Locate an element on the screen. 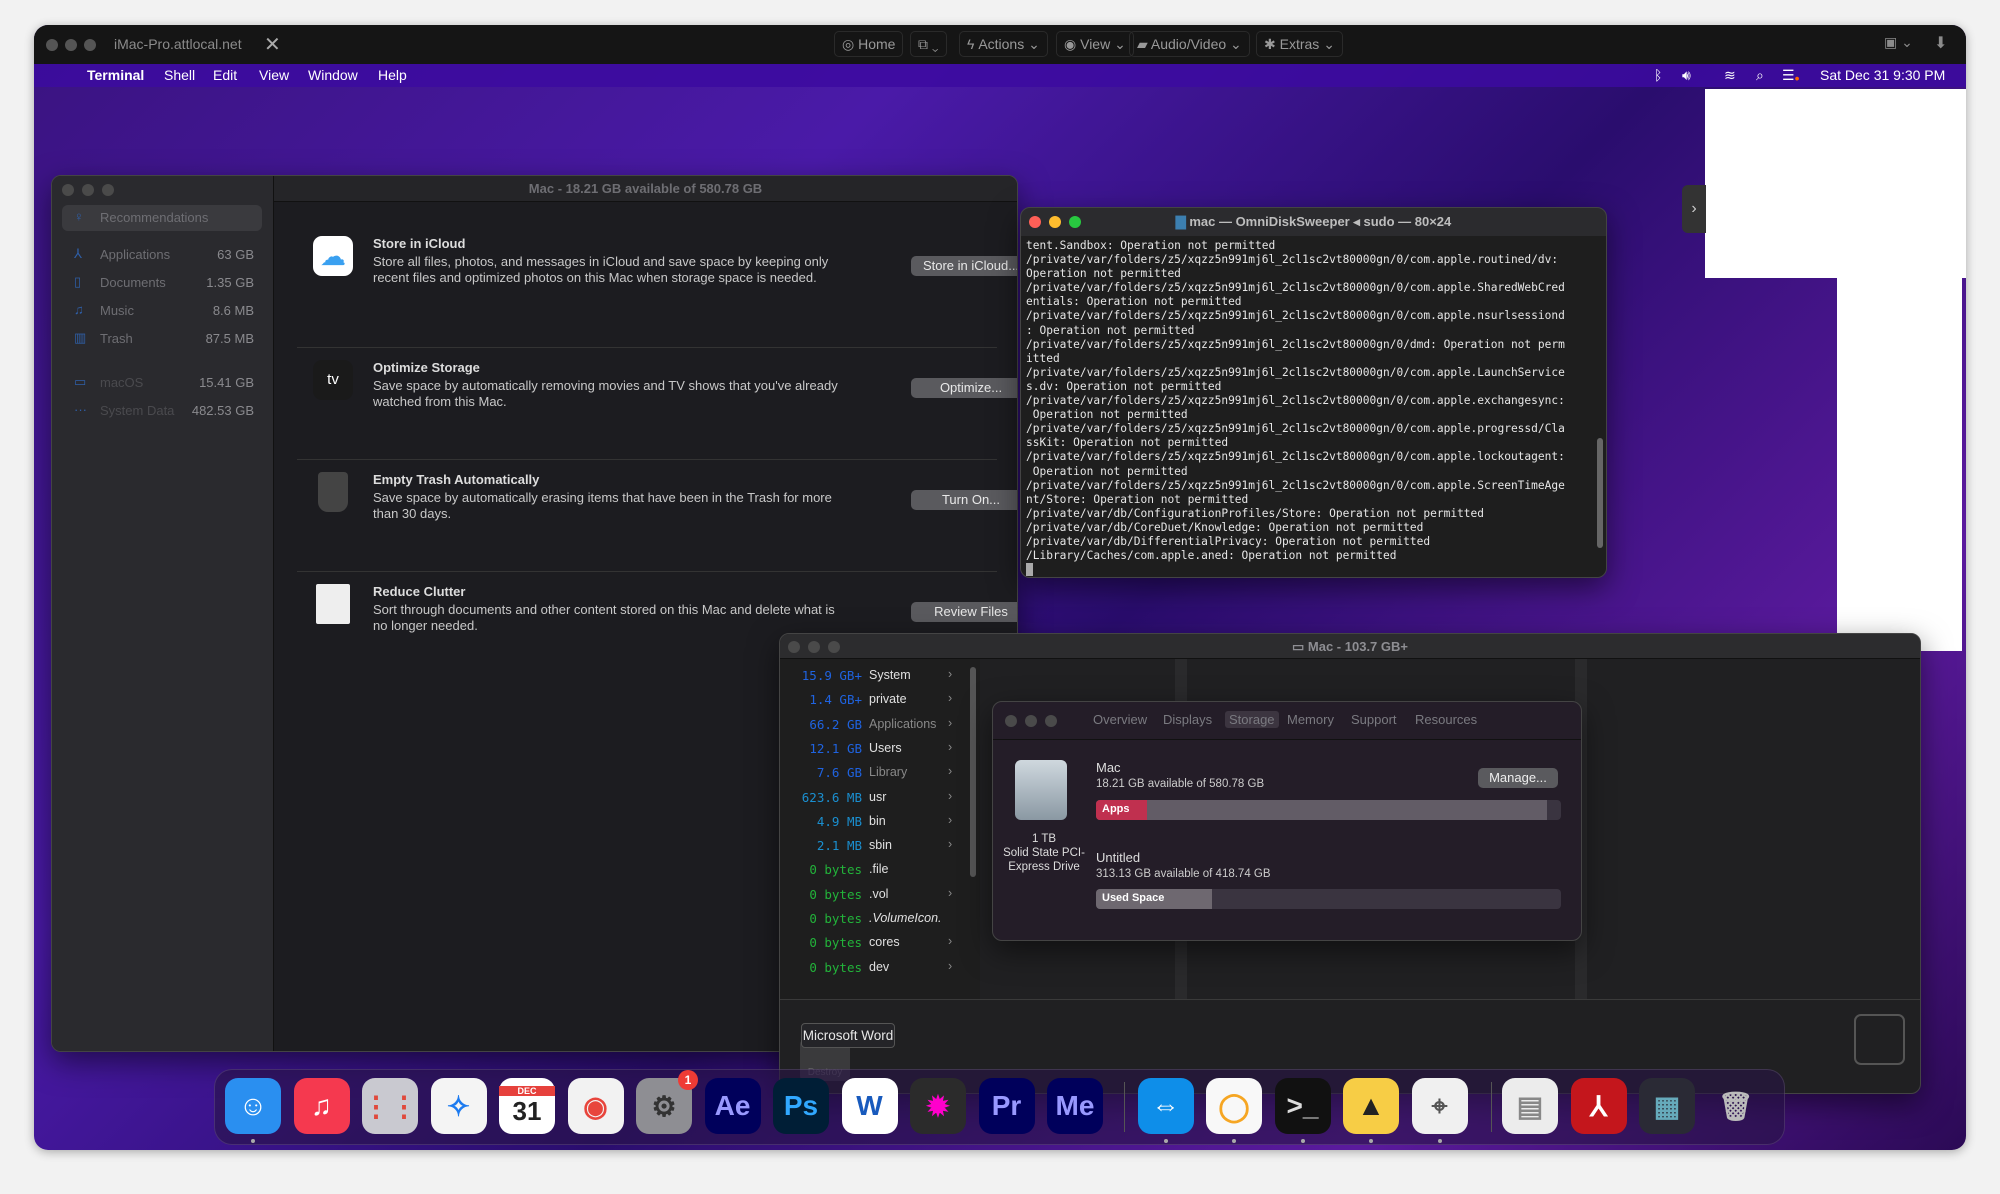 The image size is (2000, 1194). search-icon: ⌕ is located at coordinates (1760, 75).